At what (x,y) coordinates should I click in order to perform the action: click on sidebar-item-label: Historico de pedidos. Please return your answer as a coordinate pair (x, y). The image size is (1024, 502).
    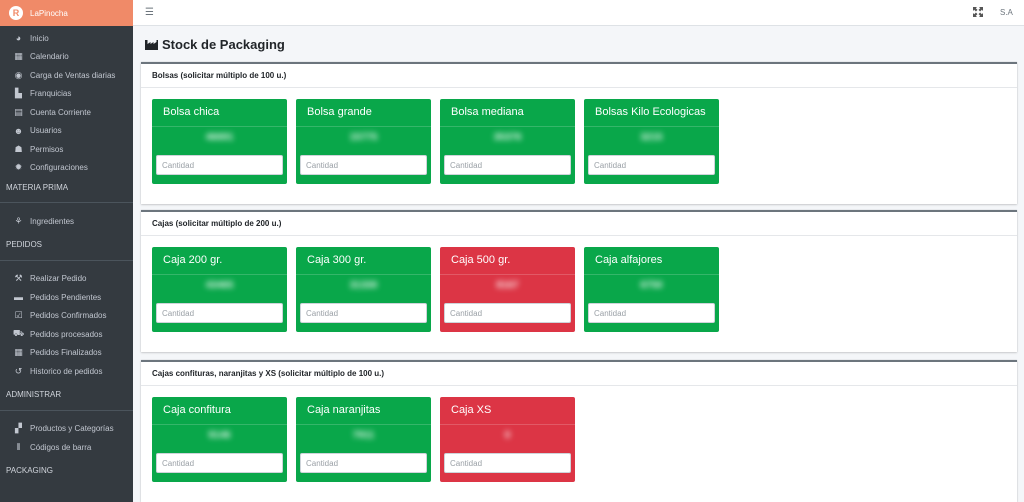
    Looking at the image, I should click on (66, 371).